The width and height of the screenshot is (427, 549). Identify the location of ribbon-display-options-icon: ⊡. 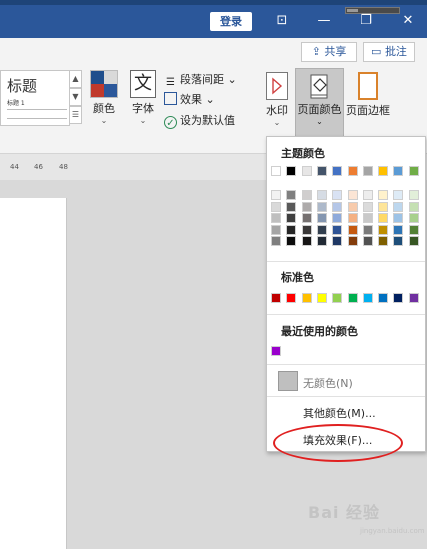
(282, 21).